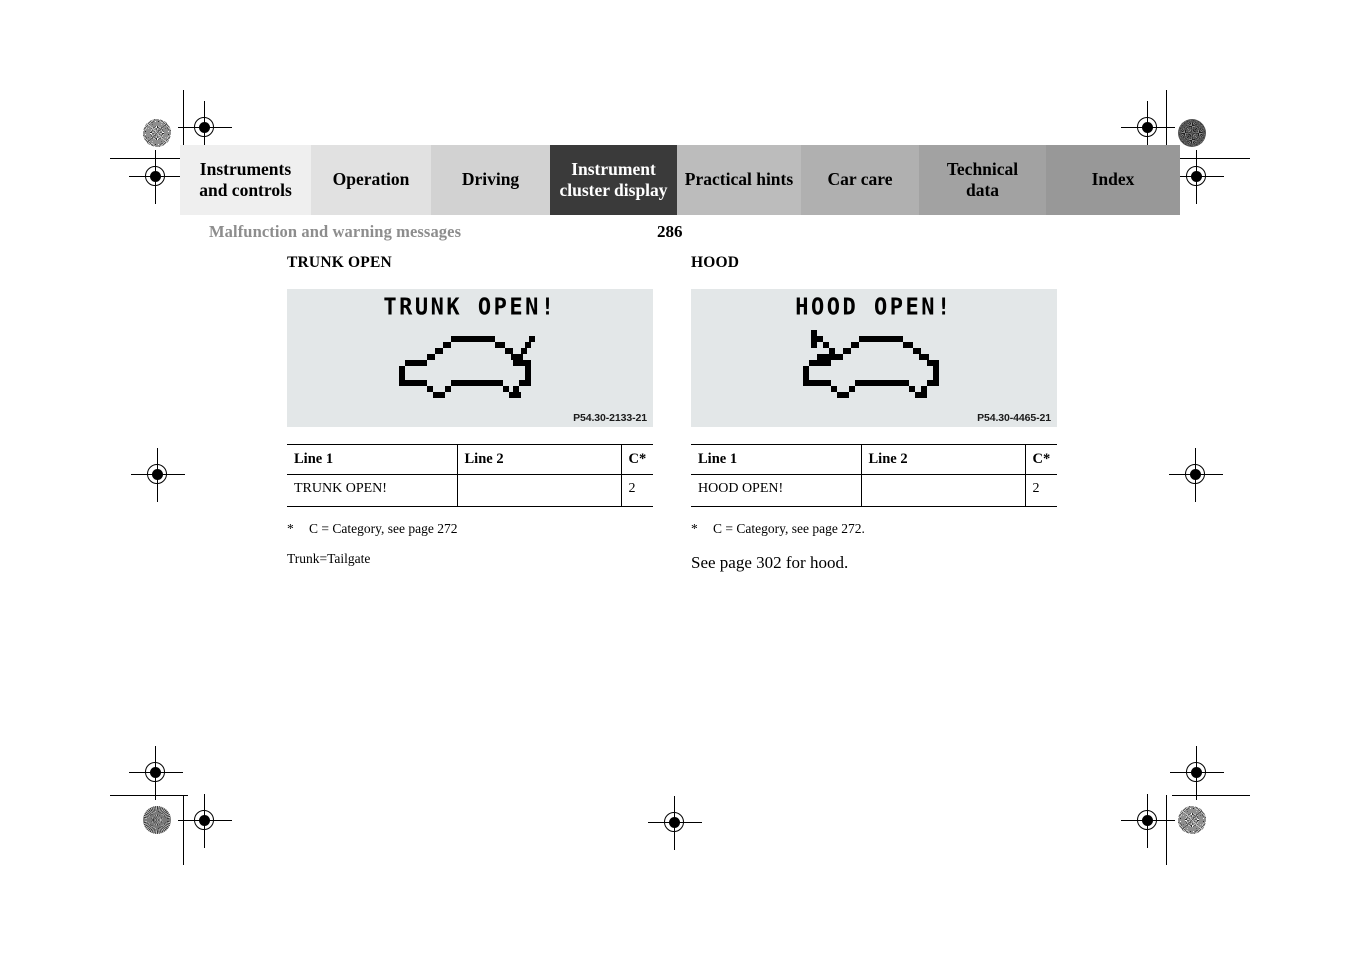 This screenshot has width=1351, height=954. What do you see at coordinates (490, 180) in the screenshot?
I see `tab-driving: Driving` at bounding box center [490, 180].